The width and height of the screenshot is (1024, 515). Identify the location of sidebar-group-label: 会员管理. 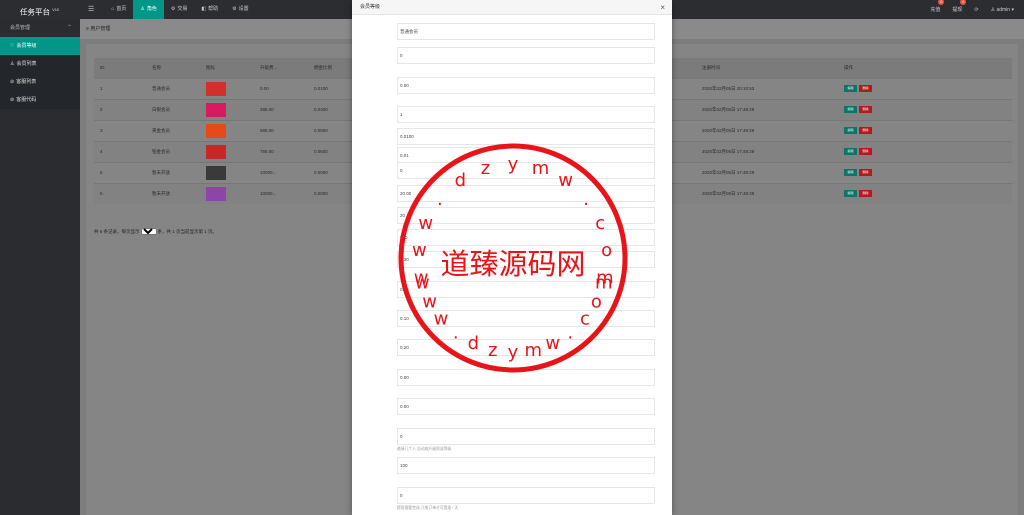
(20, 28).